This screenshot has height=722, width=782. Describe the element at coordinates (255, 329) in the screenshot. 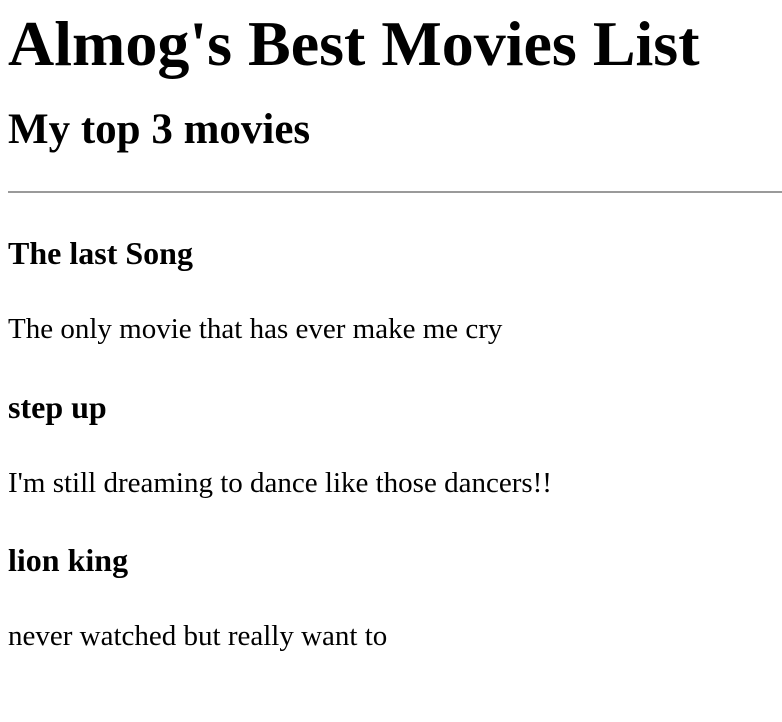

I see `movie-description: The only movie that has ever make me cry` at that location.